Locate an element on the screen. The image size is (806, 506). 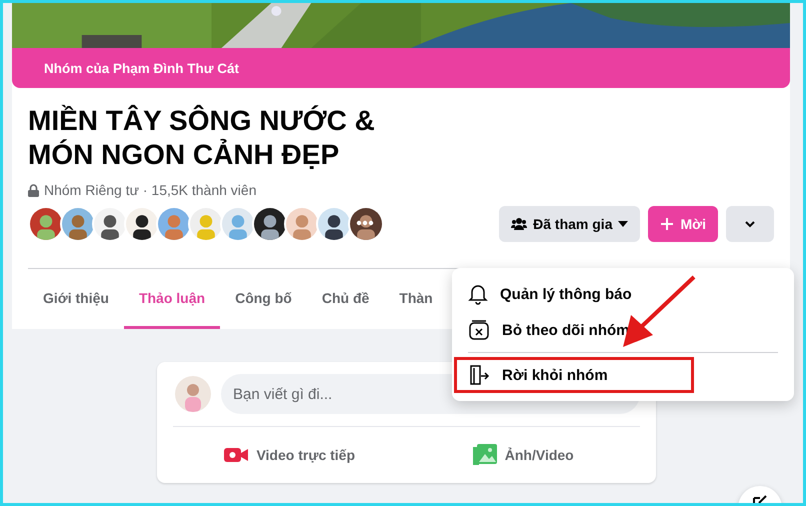
chevron-down-icon is located at coordinates (750, 224).